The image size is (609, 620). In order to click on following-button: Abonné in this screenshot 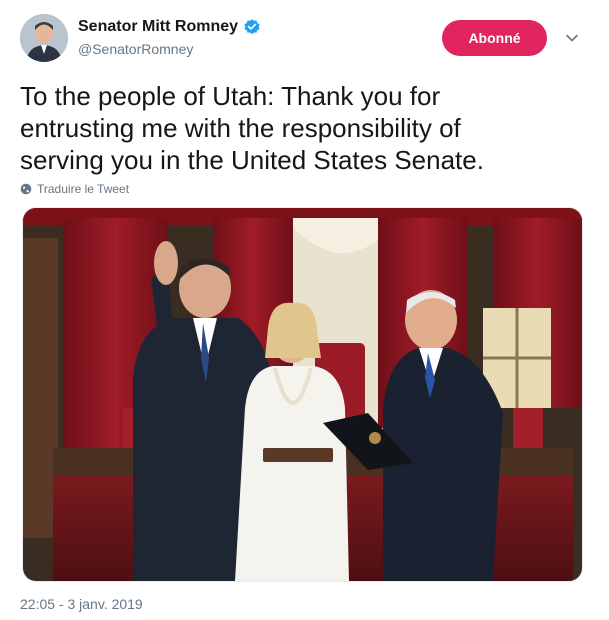, I will do `click(494, 38)`.